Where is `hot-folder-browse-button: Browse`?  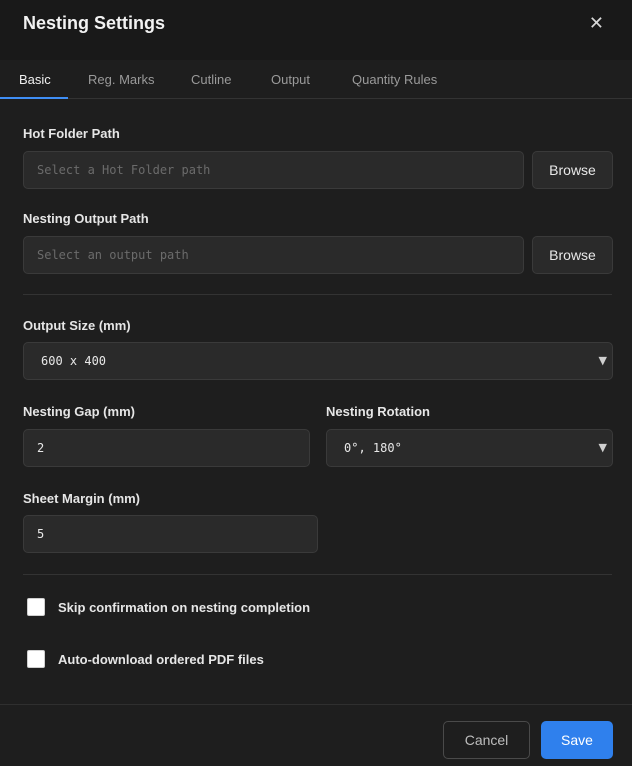
hot-folder-browse-button: Browse is located at coordinates (572, 170).